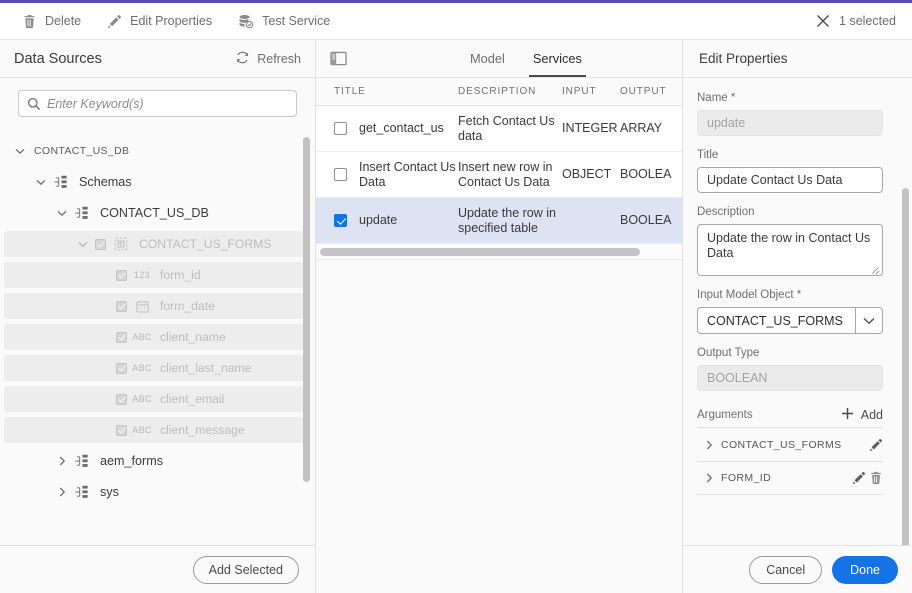 Image resolution: width=912 pixels, height=593 pixels. What do you see at coordinates (401, 128) in the screenshot?
I see `service-title: get_contact_us` at bounding box center [401, 128].